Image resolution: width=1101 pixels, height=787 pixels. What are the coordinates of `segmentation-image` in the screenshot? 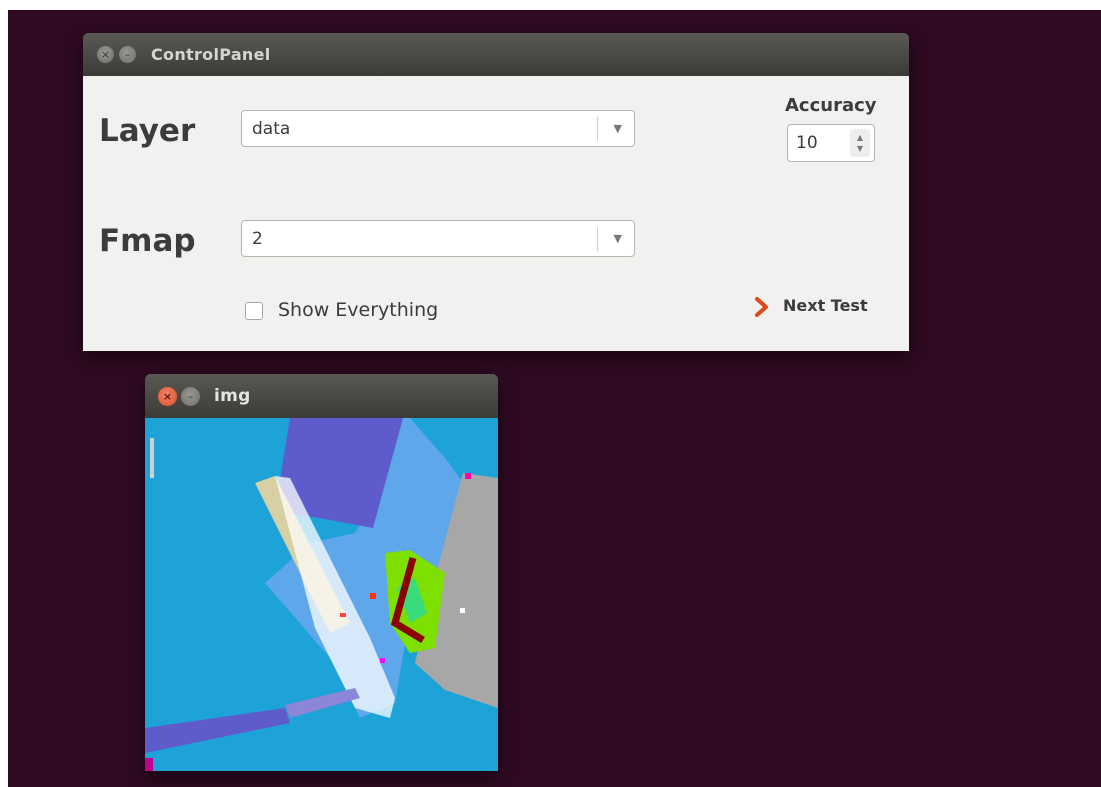 It's located at (321, 594).